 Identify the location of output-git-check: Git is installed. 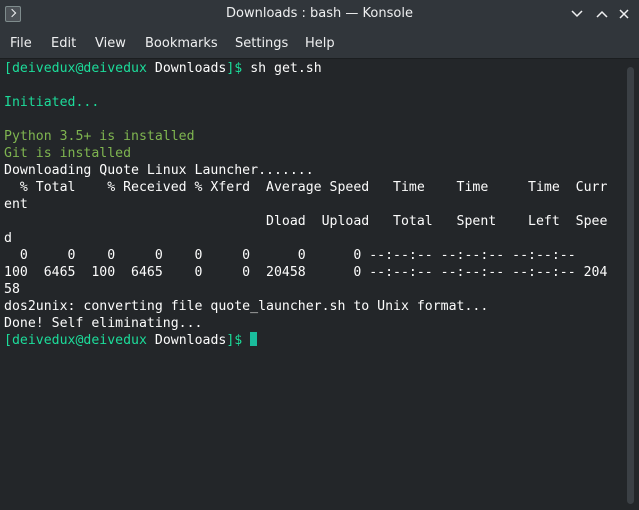
(68, 153).